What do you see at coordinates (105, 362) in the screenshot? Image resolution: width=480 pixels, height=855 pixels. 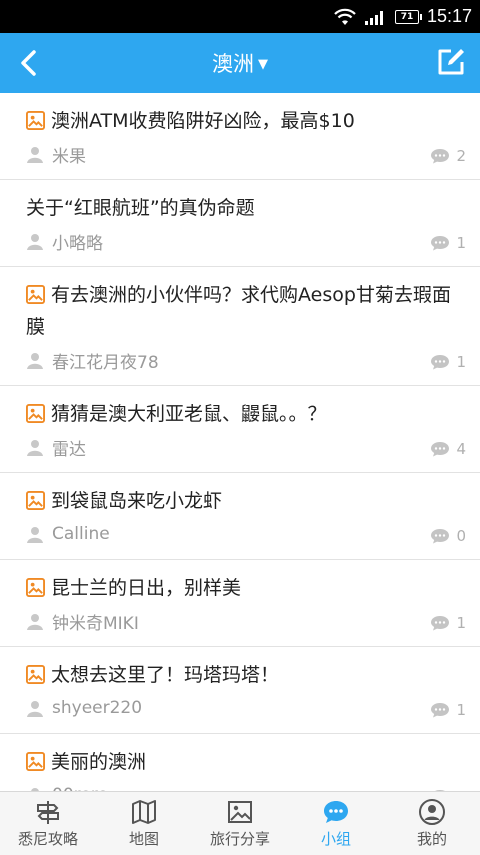 I see `post-author: 春江花月夜78` at bounding box center [105, 362].